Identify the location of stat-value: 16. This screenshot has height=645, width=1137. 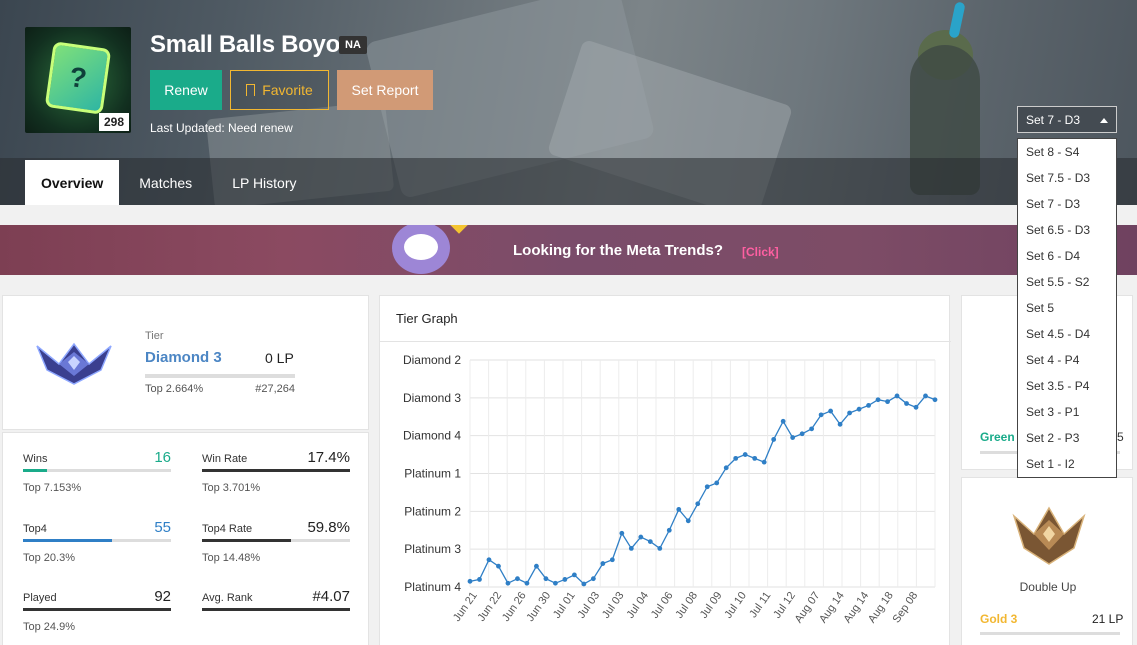
(162, 457).